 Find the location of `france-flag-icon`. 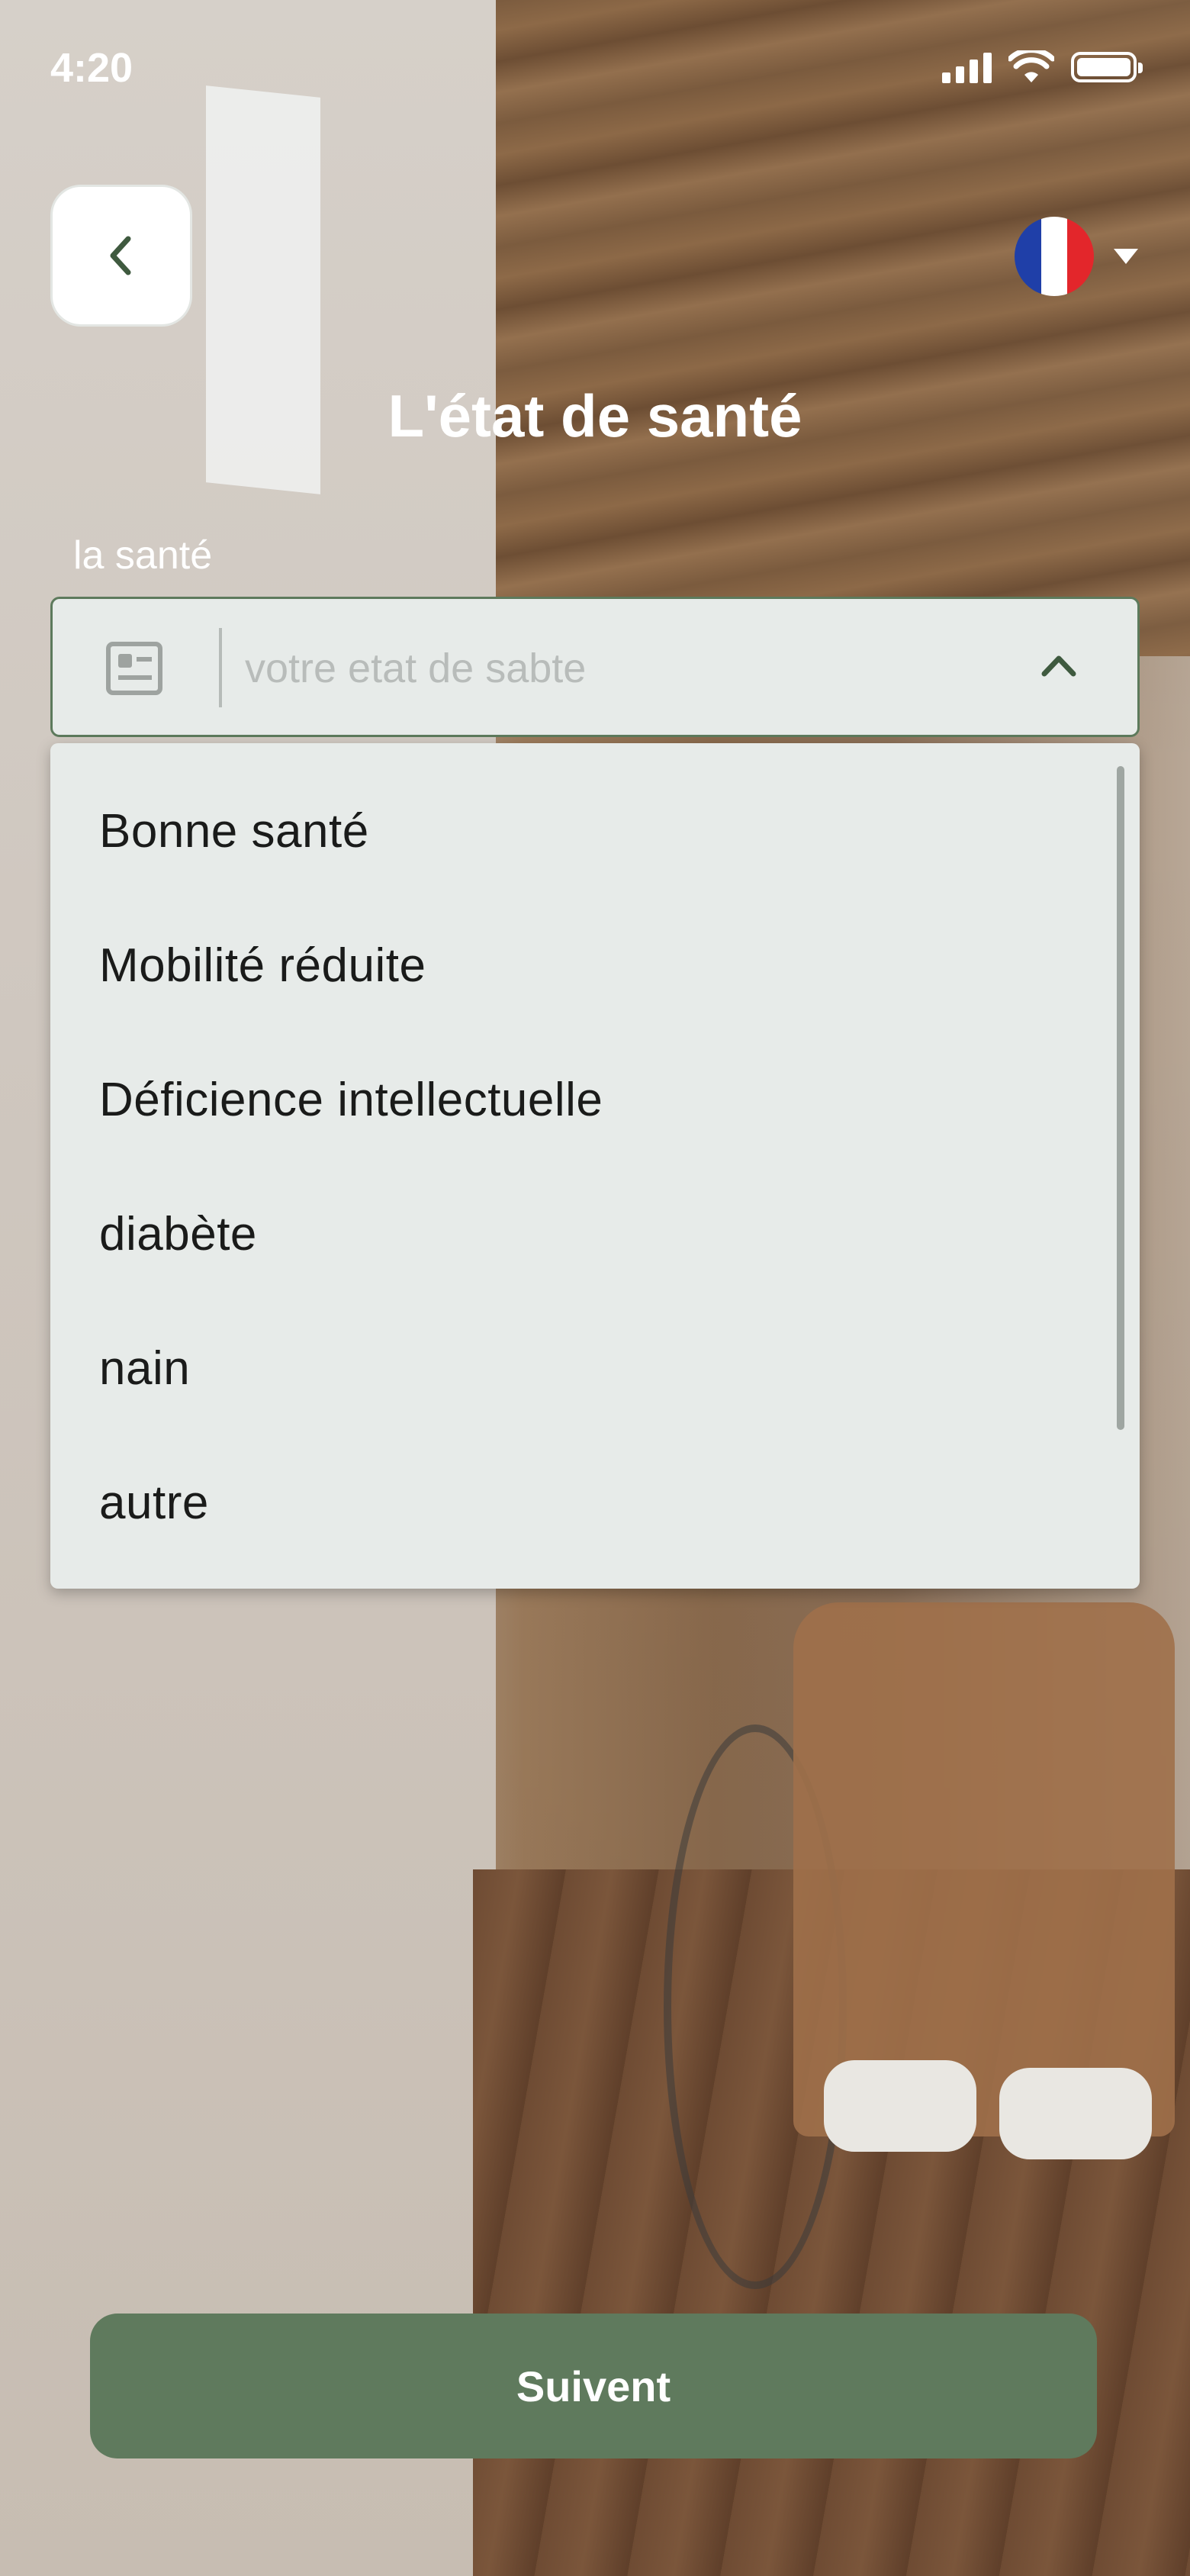

france-flag-icon is located at coordinates (1054, 256).